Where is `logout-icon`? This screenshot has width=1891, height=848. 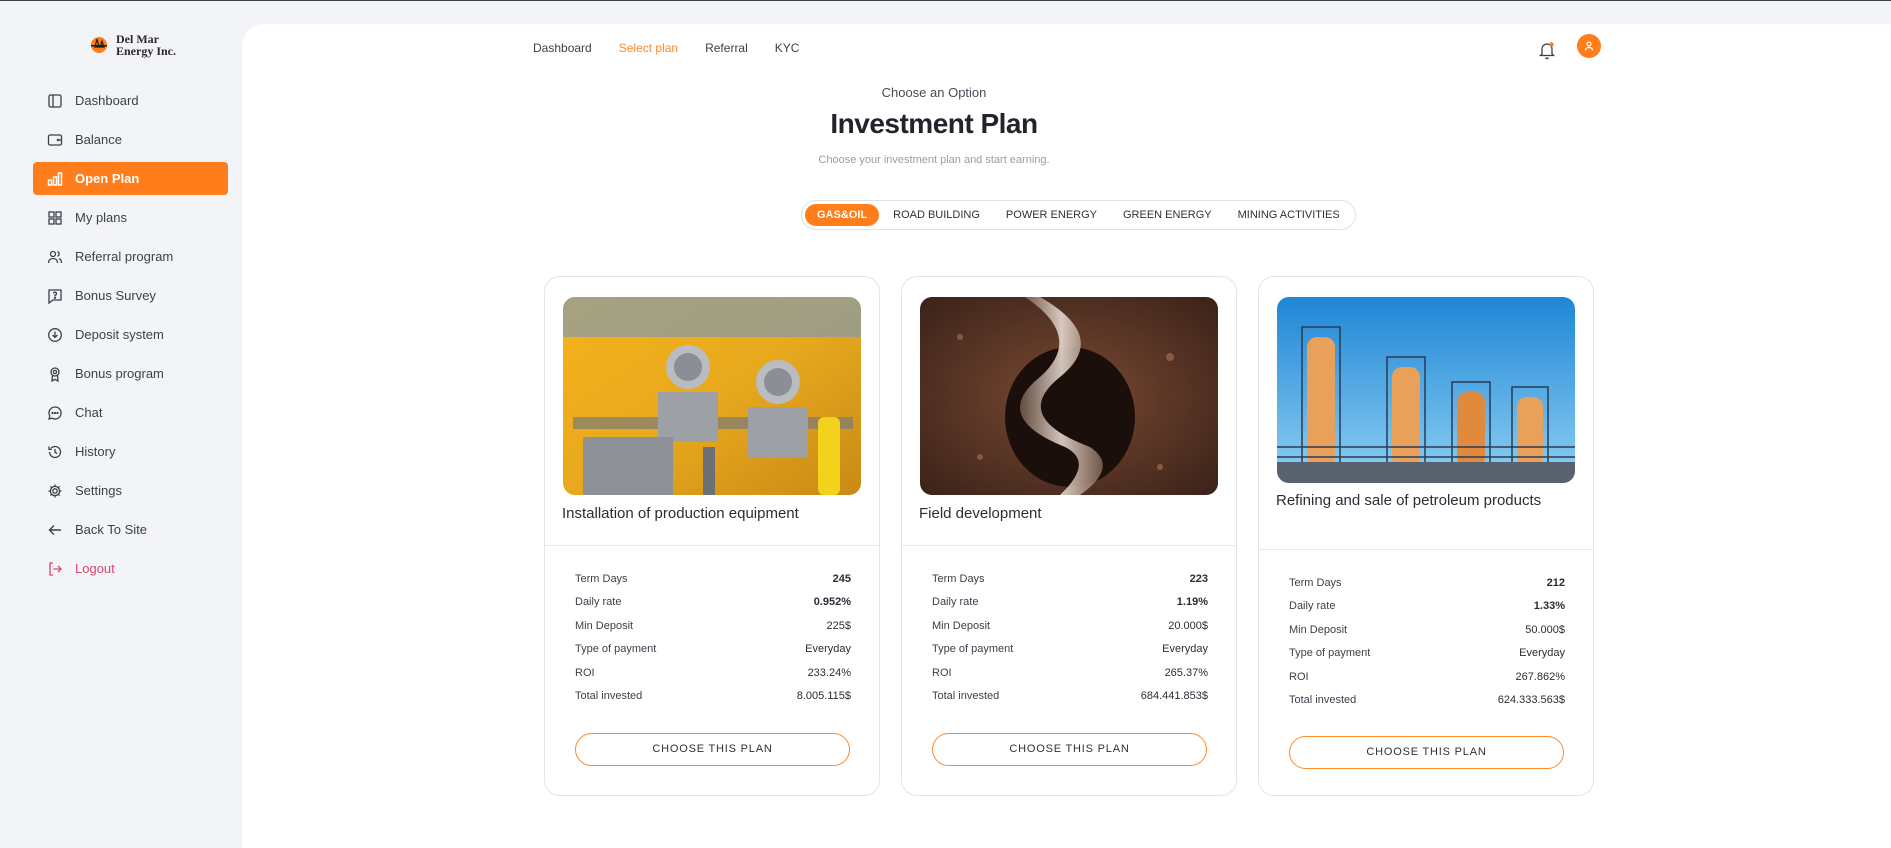
logout-icon is located at coordinates (55, 568).